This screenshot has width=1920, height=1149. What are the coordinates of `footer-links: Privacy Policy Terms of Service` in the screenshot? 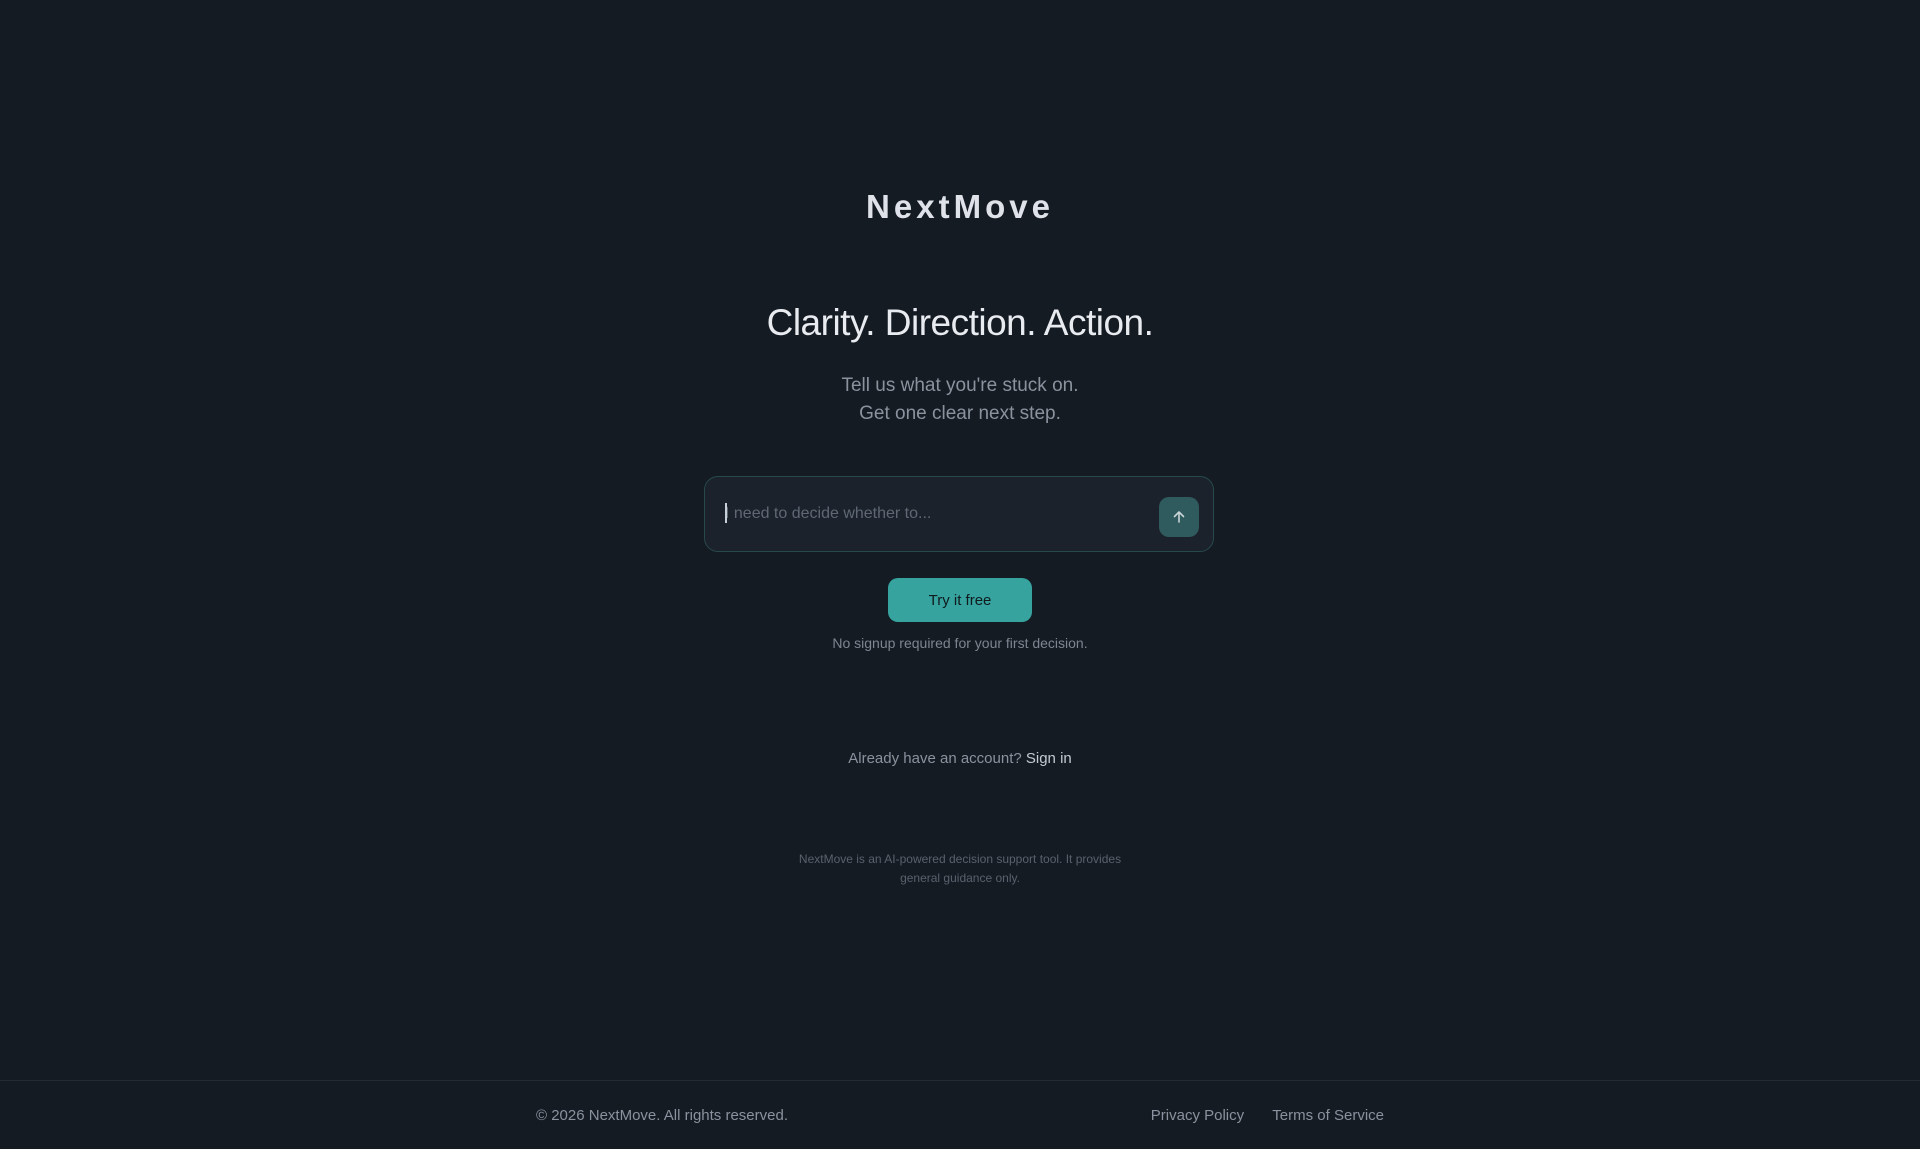 It's located at (1255, 1115).